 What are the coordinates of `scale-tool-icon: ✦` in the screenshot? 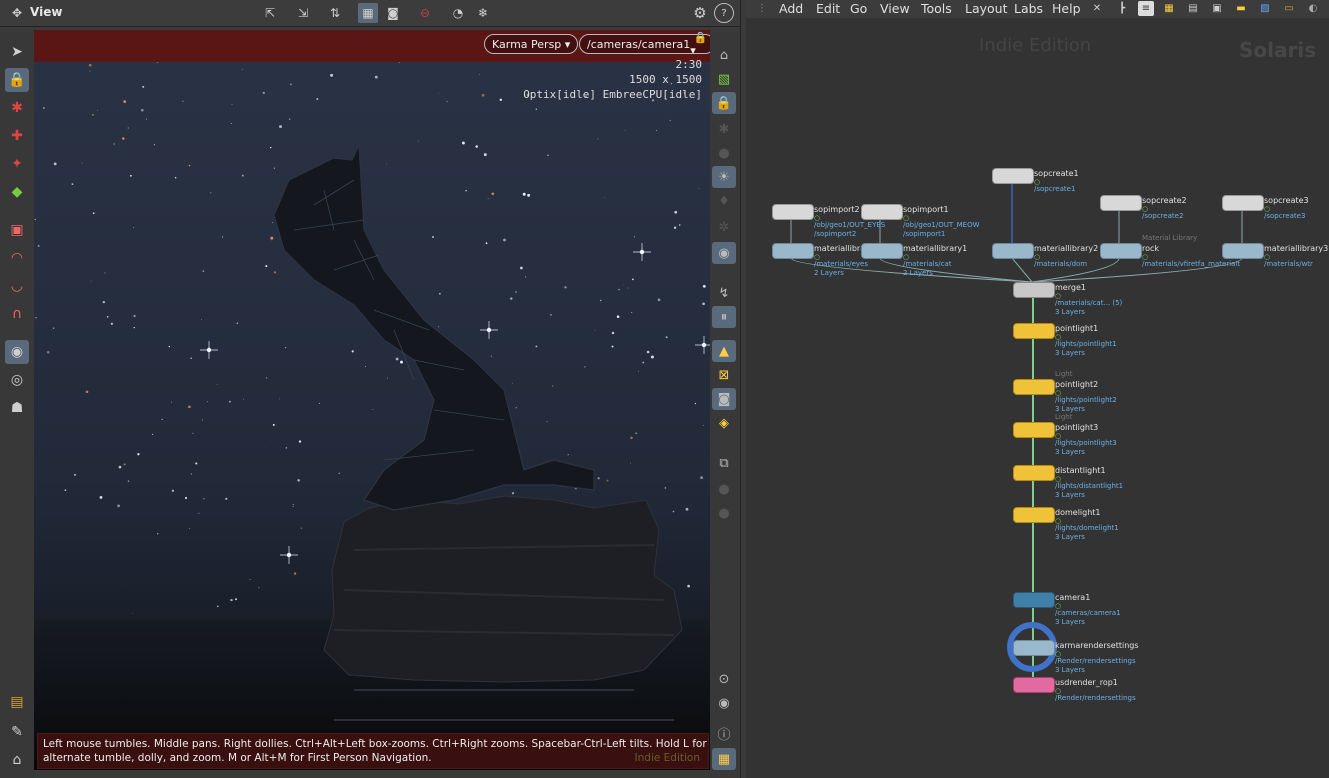 It's located at (17, 164).